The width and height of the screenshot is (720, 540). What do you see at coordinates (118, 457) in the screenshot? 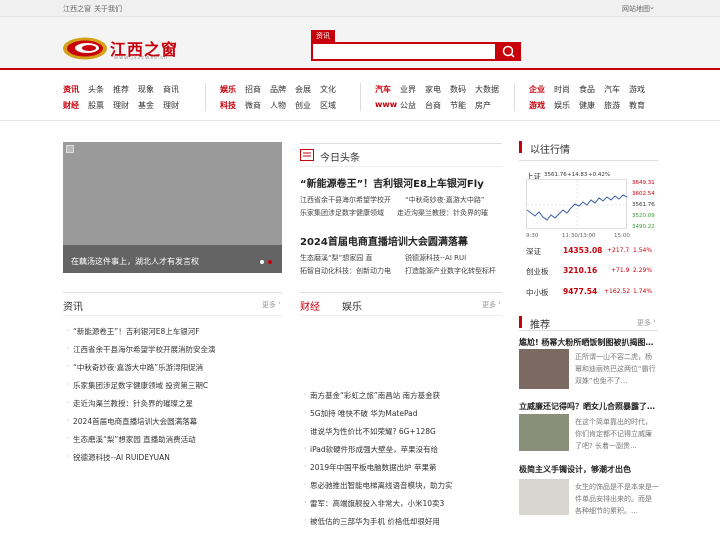
I see `list-item: 锐德源科技--AI RUIDEYUAN` at bounding box center [118, 457].